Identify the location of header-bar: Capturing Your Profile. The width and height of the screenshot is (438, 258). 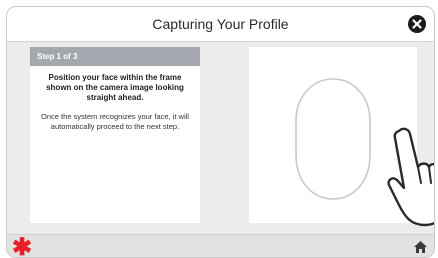
(220, 24).